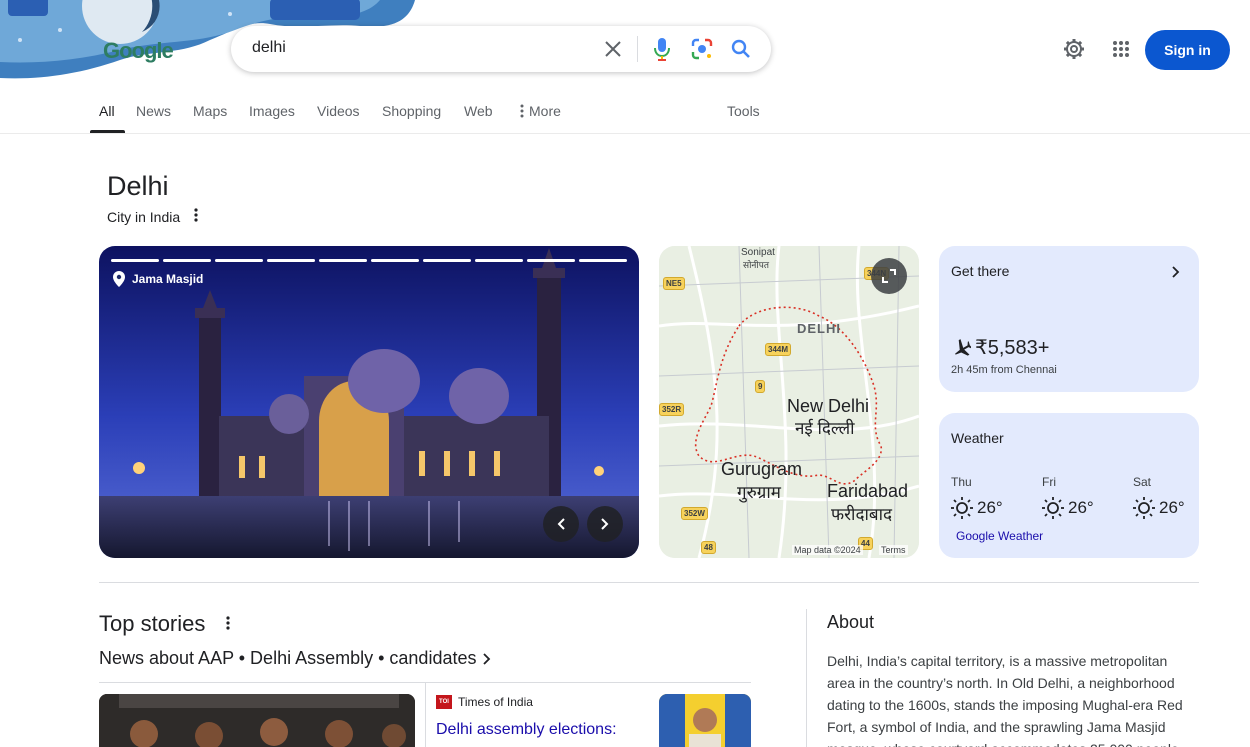  I want to click on entity-subtitle: City in India, so click(144, 217).